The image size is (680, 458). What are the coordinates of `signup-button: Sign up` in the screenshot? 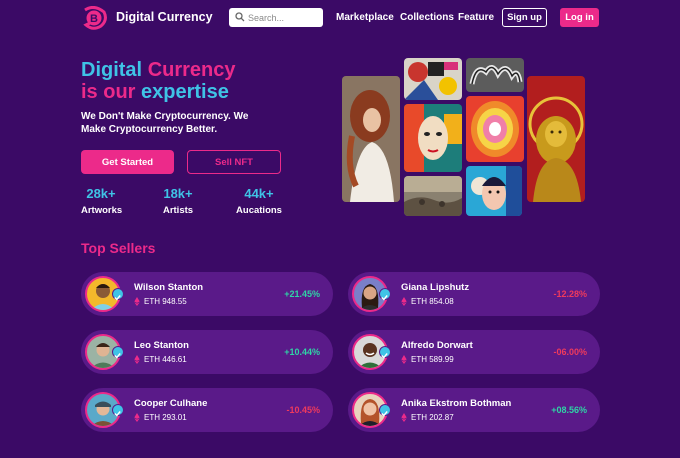 It's located at (524, 17).